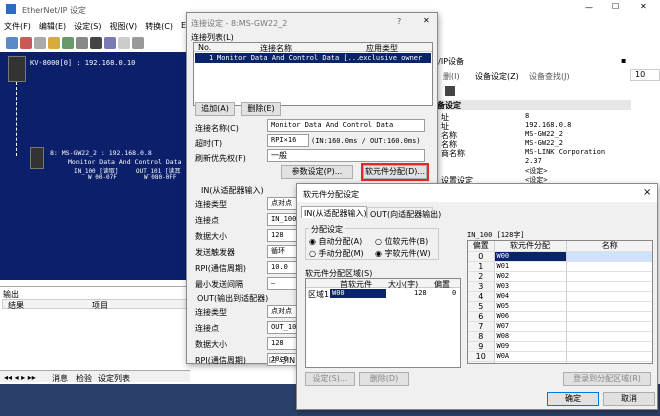 This screenshot has height=416, width=660. What do you see at coordinates (607, 379) in the screenshot?
I see `register-area-button: 登录到分配区域(R)` at bounding box center [607, 379].